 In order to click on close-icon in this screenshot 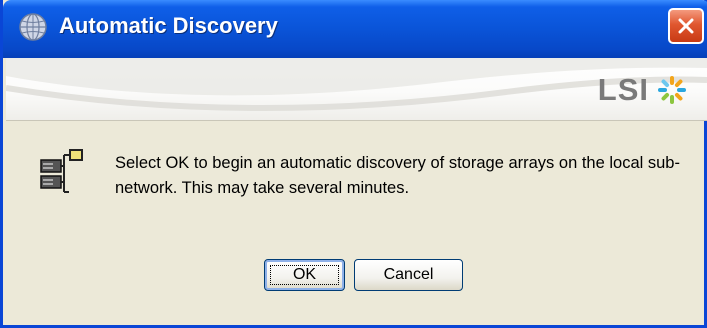, I will do `click(686, 26)`.